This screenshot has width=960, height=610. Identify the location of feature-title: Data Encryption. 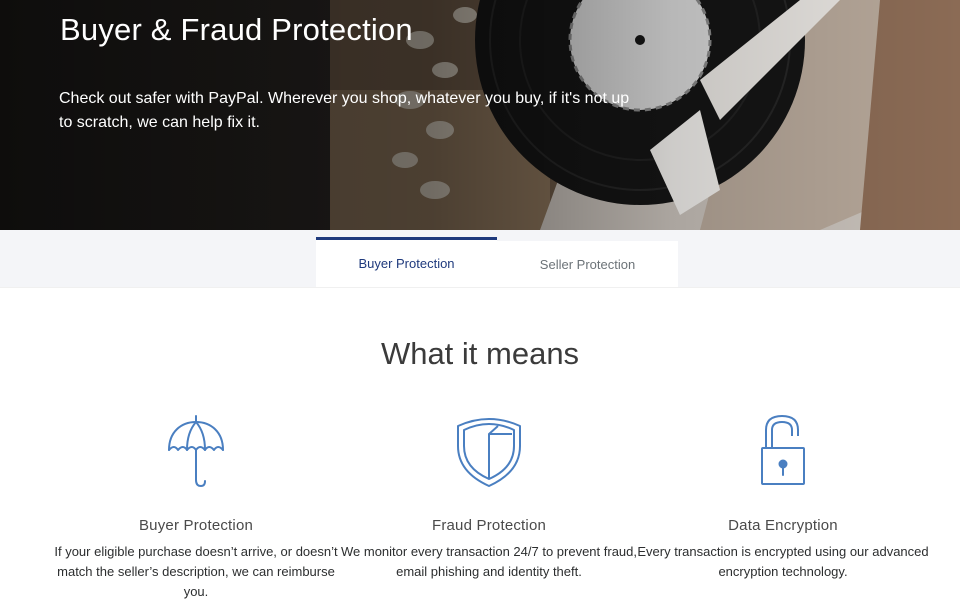
(783, 525).